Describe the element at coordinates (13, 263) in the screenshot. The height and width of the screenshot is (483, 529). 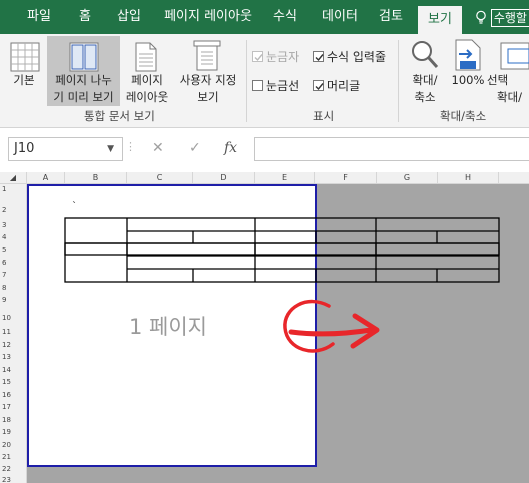
I see `row-header: 6` at that location.